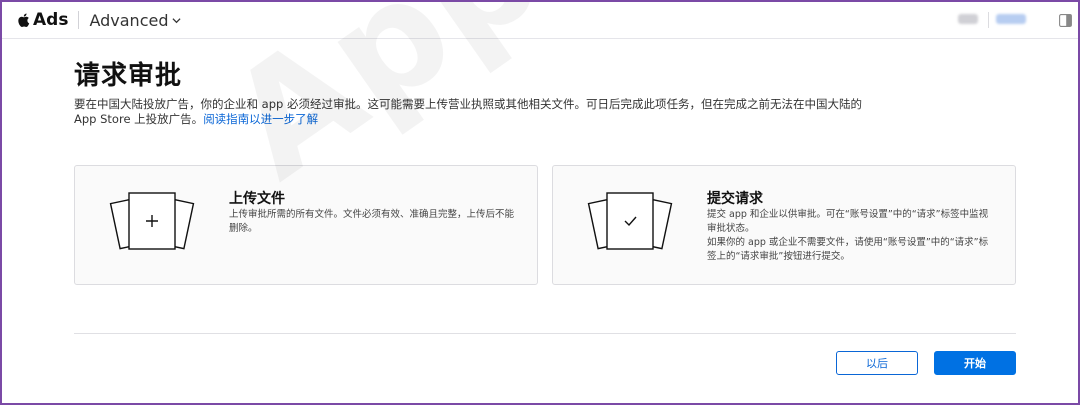 This screenshot has height=405, width=1080. I want to click on upload-card-title: 上传文件, so click(257, 199).